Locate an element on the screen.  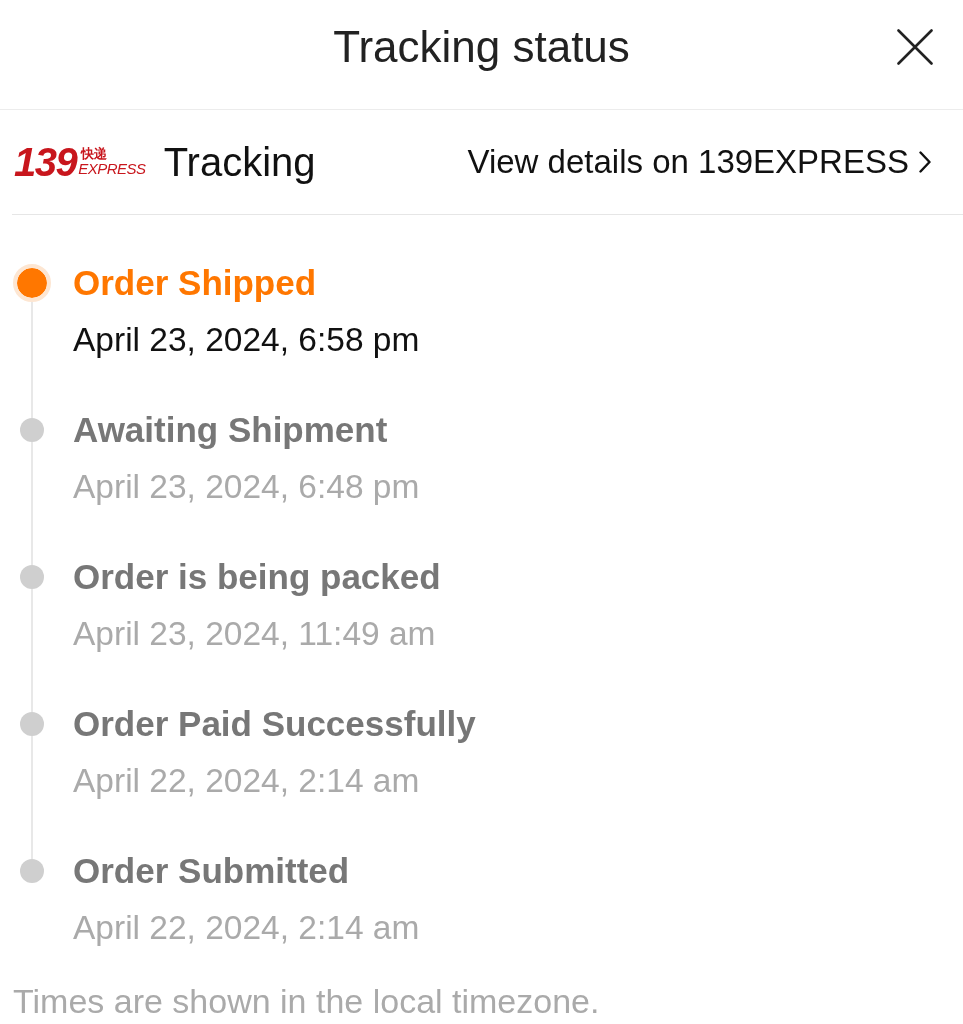
view-details-link: View details on 139EXPRESS is located at coordinates (699, 162).